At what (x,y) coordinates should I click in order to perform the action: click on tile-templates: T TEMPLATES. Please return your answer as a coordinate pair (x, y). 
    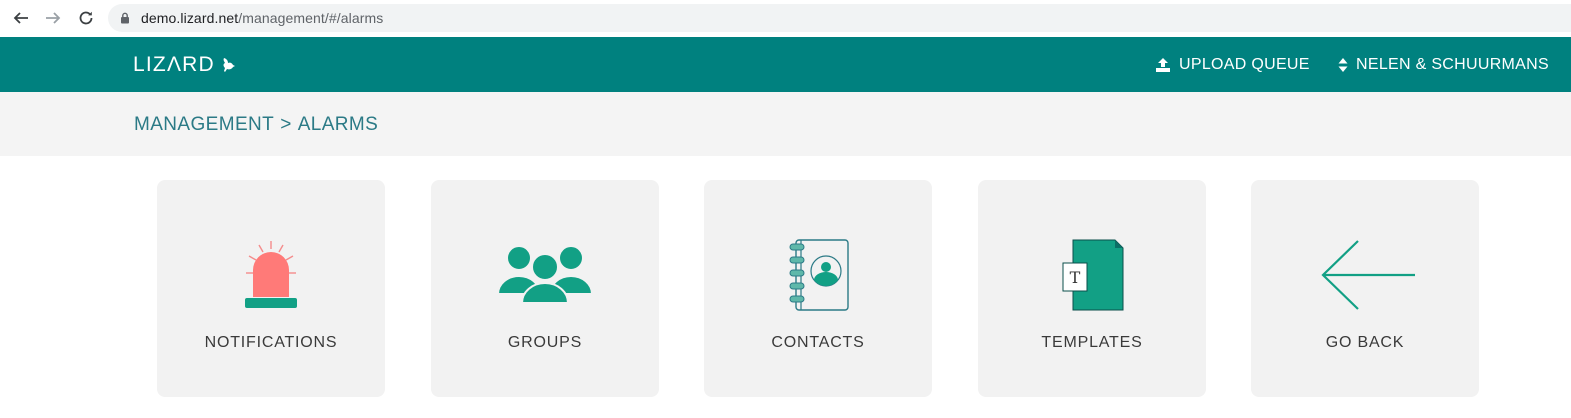
    Looking at the image, I should click on (1092, 288).